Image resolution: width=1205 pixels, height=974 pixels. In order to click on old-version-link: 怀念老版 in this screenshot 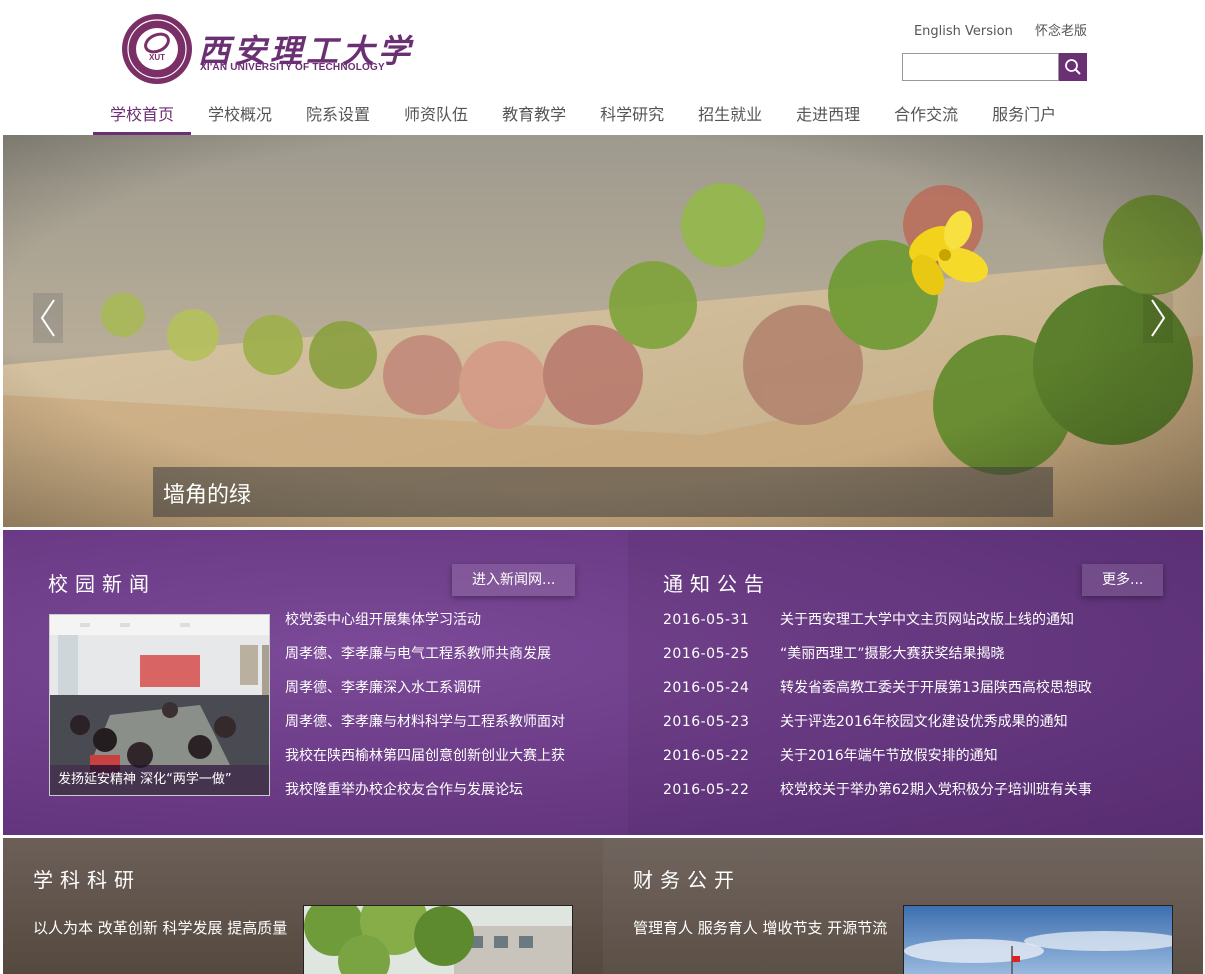, I will do `click(1061, 31)`.